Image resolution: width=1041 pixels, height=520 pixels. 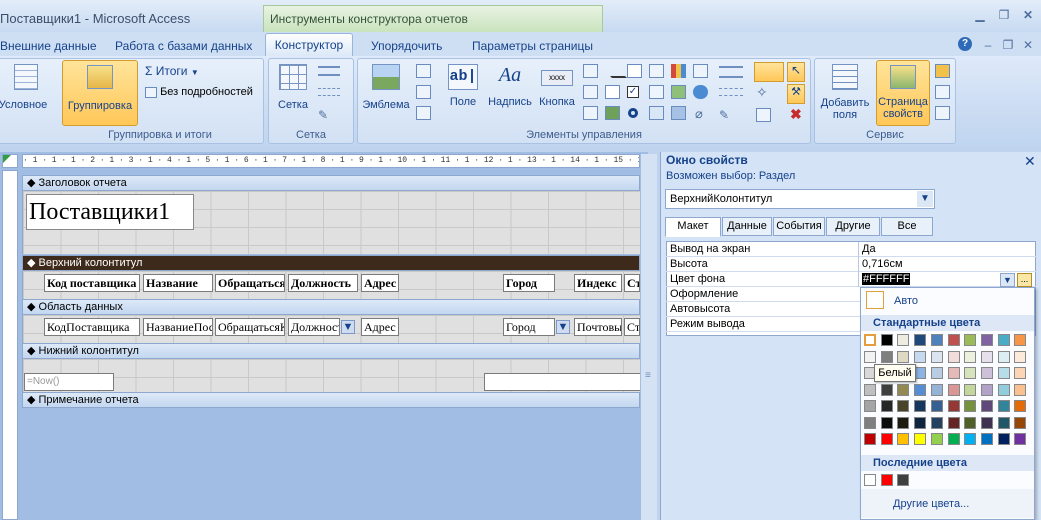 I want to click on detail-field: ОбращатьсяК, so click(x=250, y=327).